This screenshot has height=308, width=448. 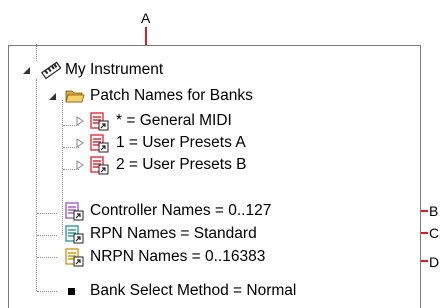 I want to click on tree-item-label: My Instrument, so click(x=114, y=69).